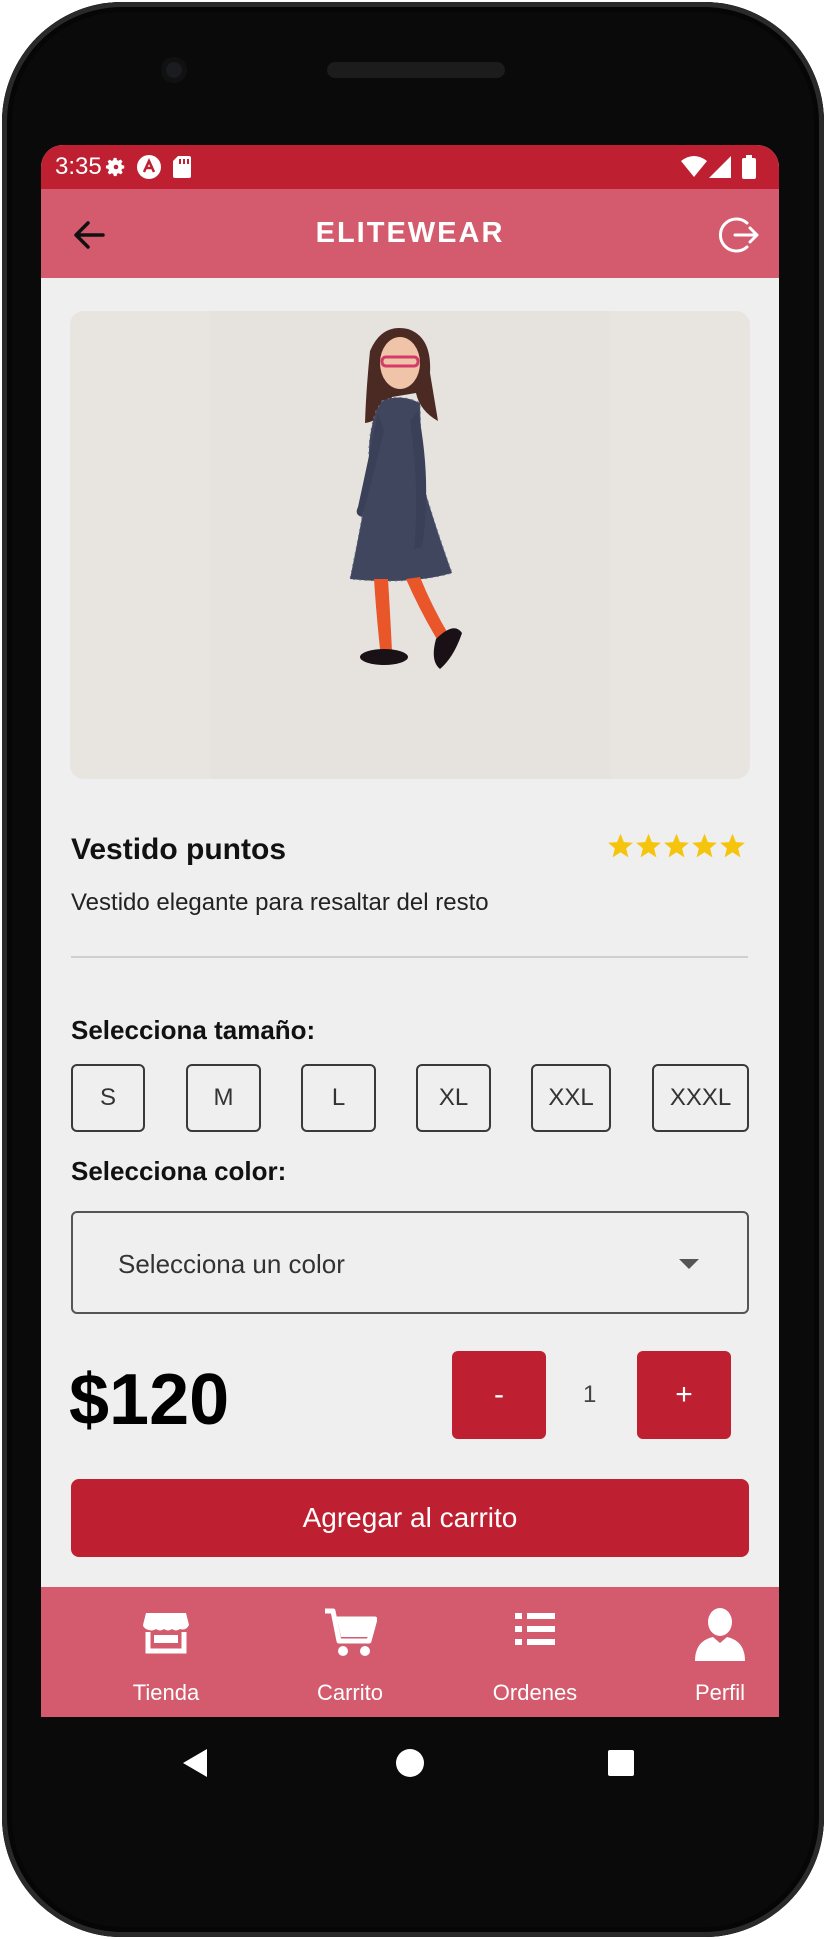 This screenshot has width=826, height=1939. Describe the element at coordinates (684, 1395) in the screenshot. I see `increase-quantity-button: +` at that location.